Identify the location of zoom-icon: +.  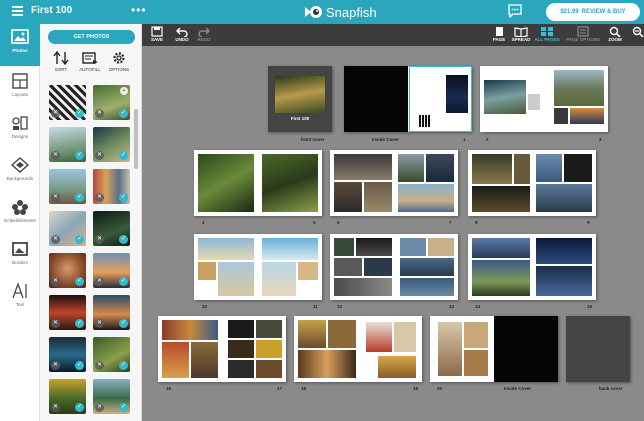
(124, 91).